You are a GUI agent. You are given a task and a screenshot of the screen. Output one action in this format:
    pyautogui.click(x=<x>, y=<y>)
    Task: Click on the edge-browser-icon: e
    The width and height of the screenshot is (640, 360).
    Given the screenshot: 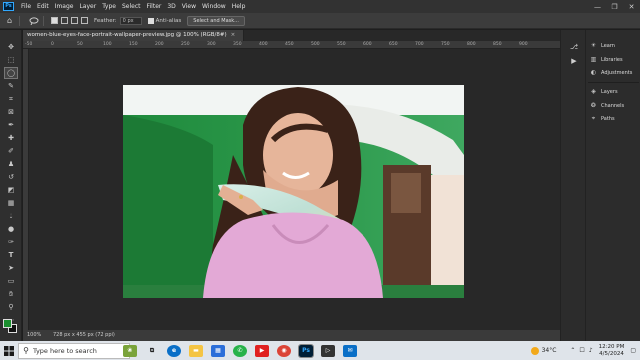 What is the action you would take?
    pyautogui.click(x=174, y=350)
    